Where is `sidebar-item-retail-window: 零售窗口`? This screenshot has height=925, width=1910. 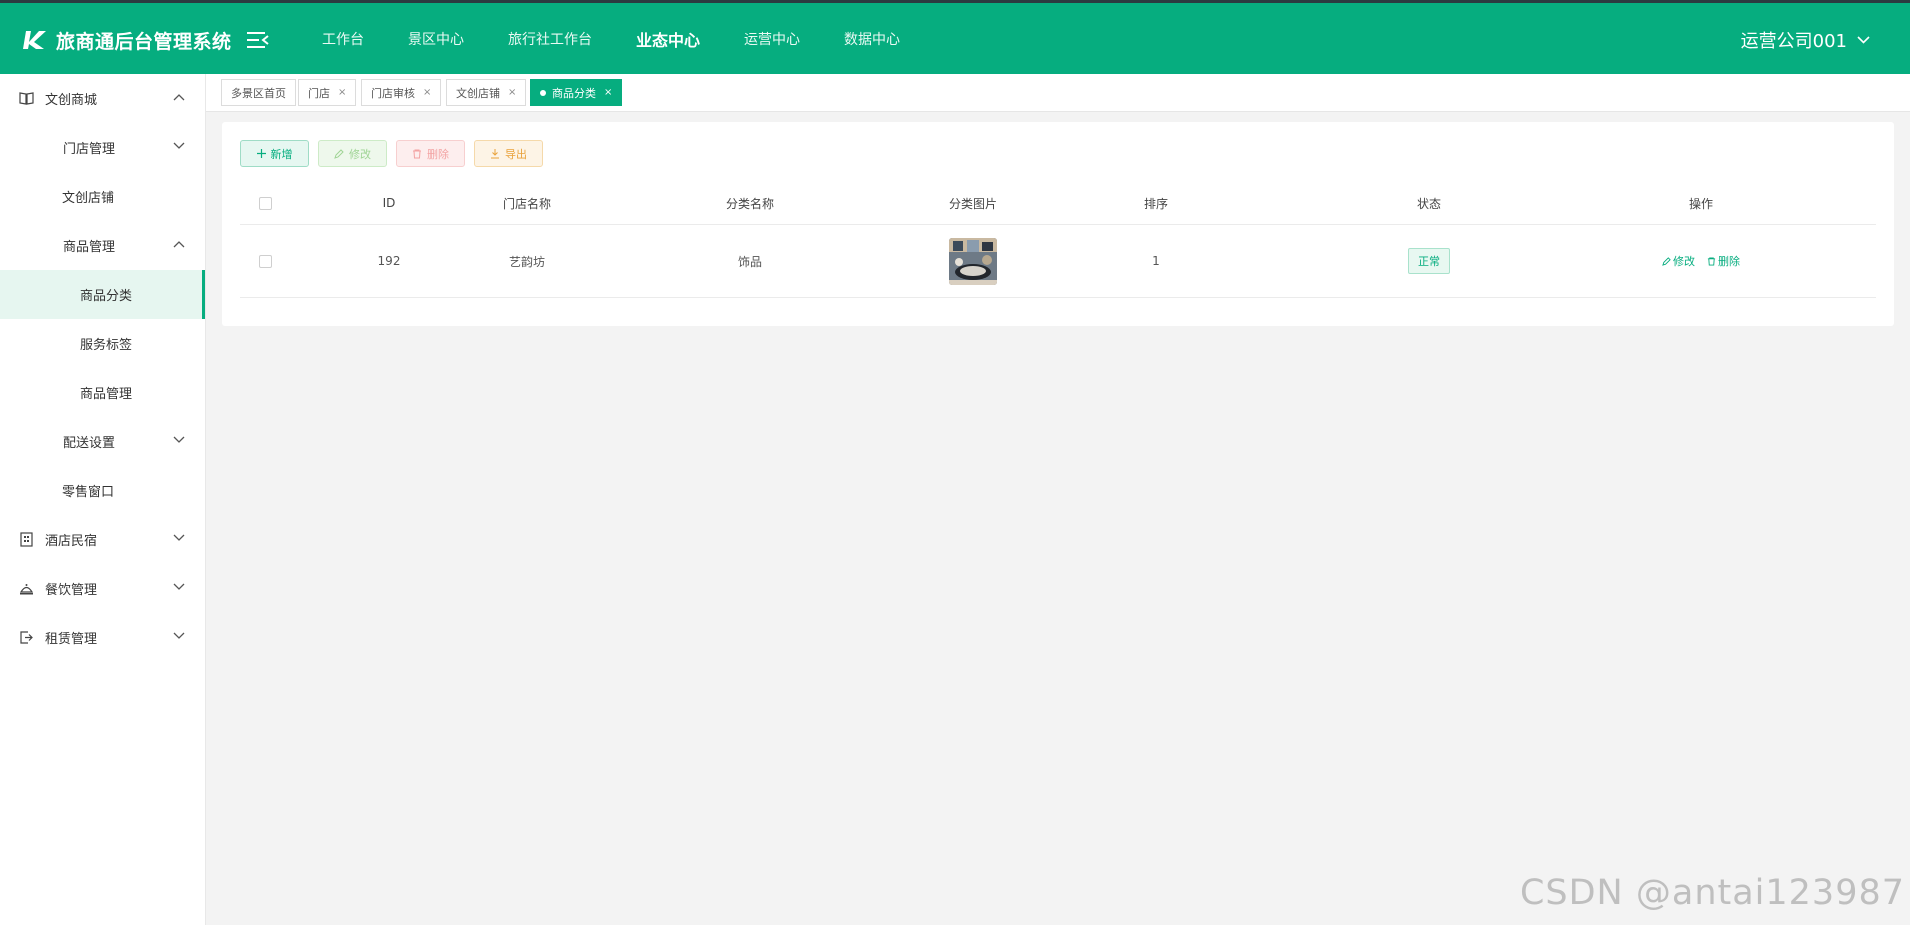
sidebar-item-retail-window: 零售窗口 is located at coordinates (102, 490).